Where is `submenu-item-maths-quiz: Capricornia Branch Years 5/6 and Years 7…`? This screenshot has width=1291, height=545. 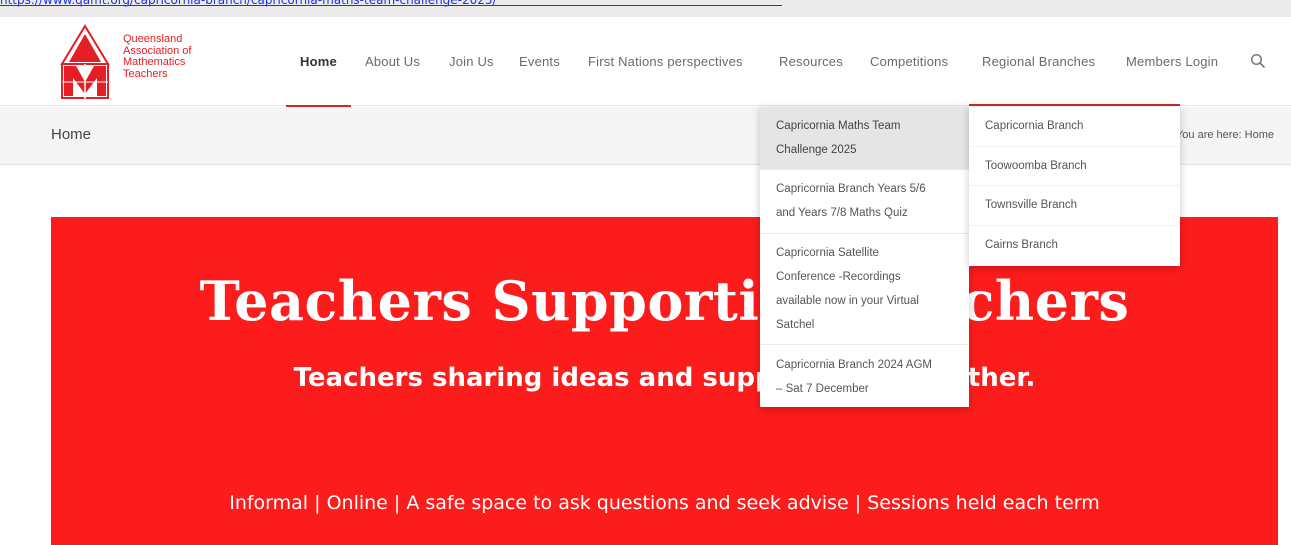
submenu-item-maths-quiz: Capricornia Branch Years 5/6 and Years 7… is located at coordinates (864, 202).